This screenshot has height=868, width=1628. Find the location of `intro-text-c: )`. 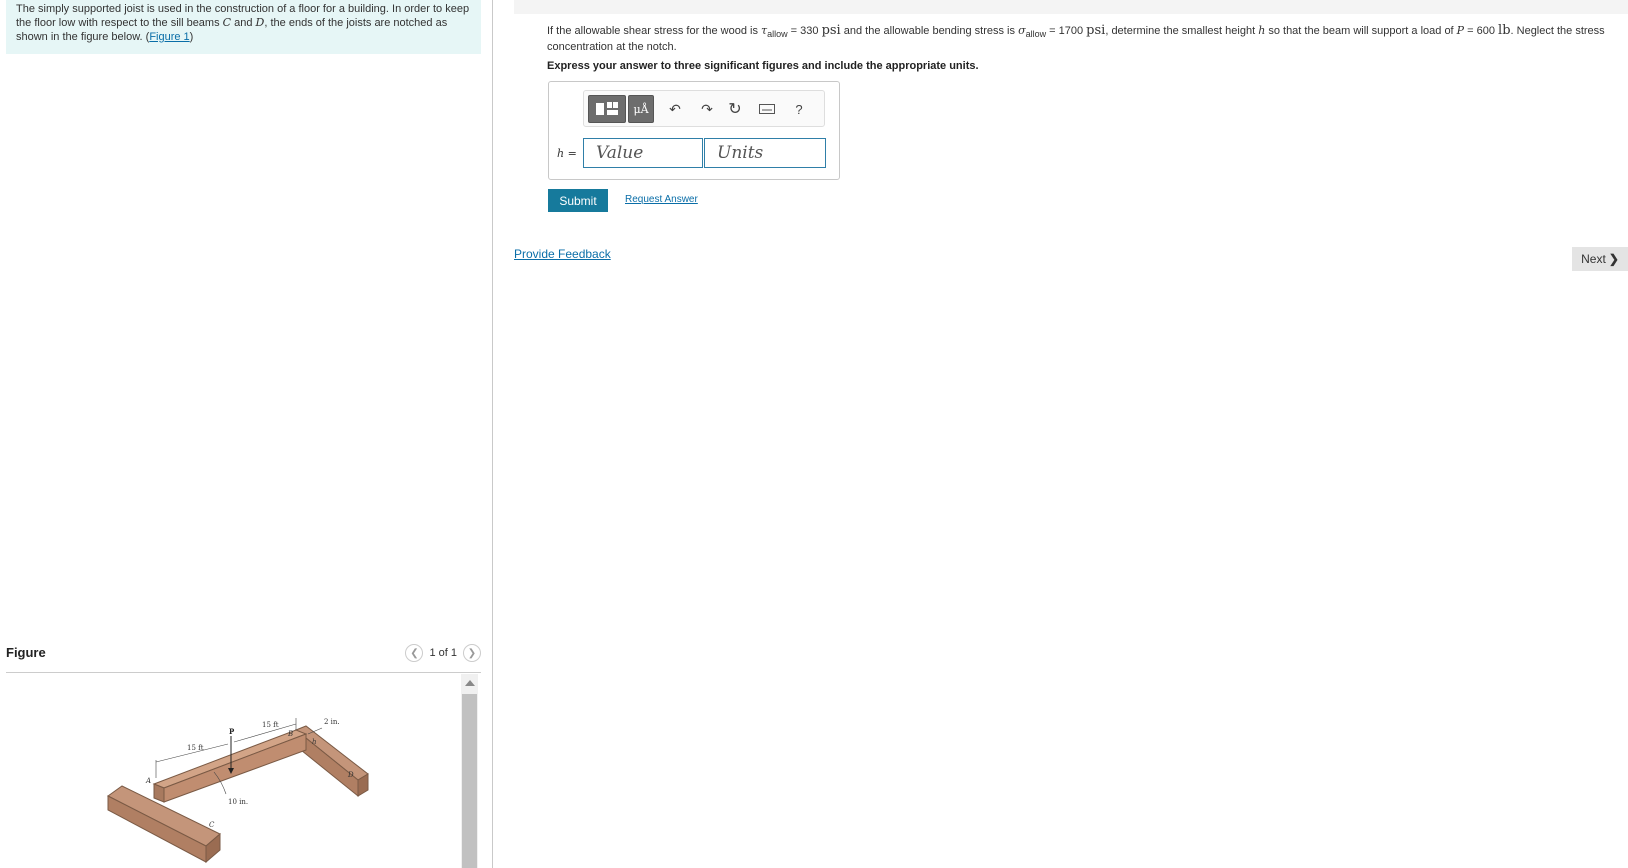

intro-text-c: ) is located at coordinates (191, 37).